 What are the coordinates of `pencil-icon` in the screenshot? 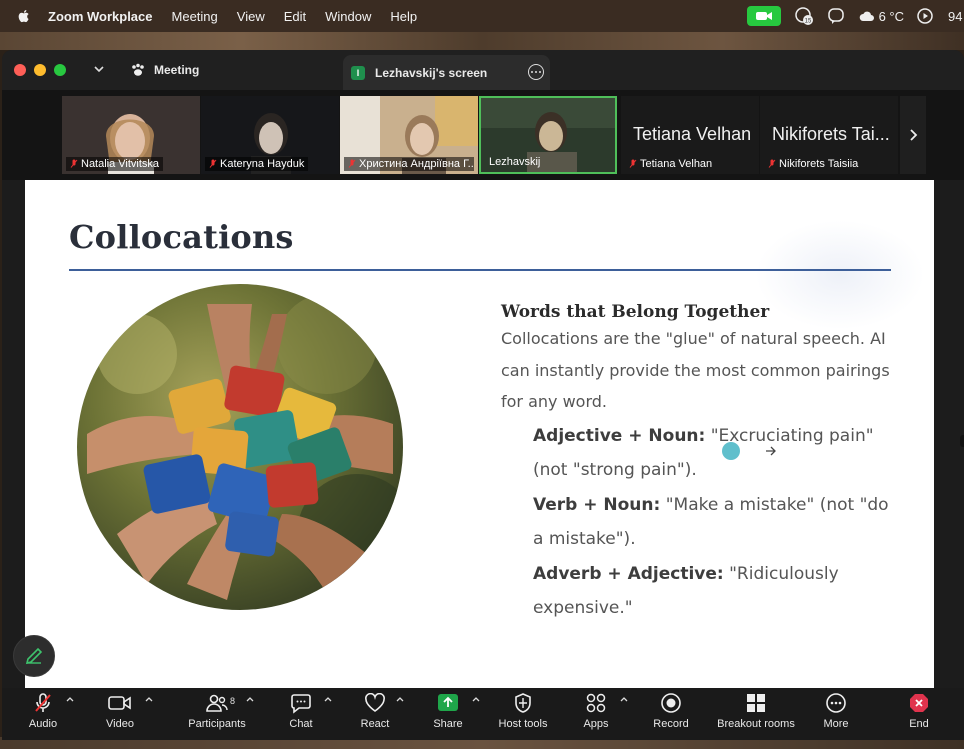 It's located at (34, 656).